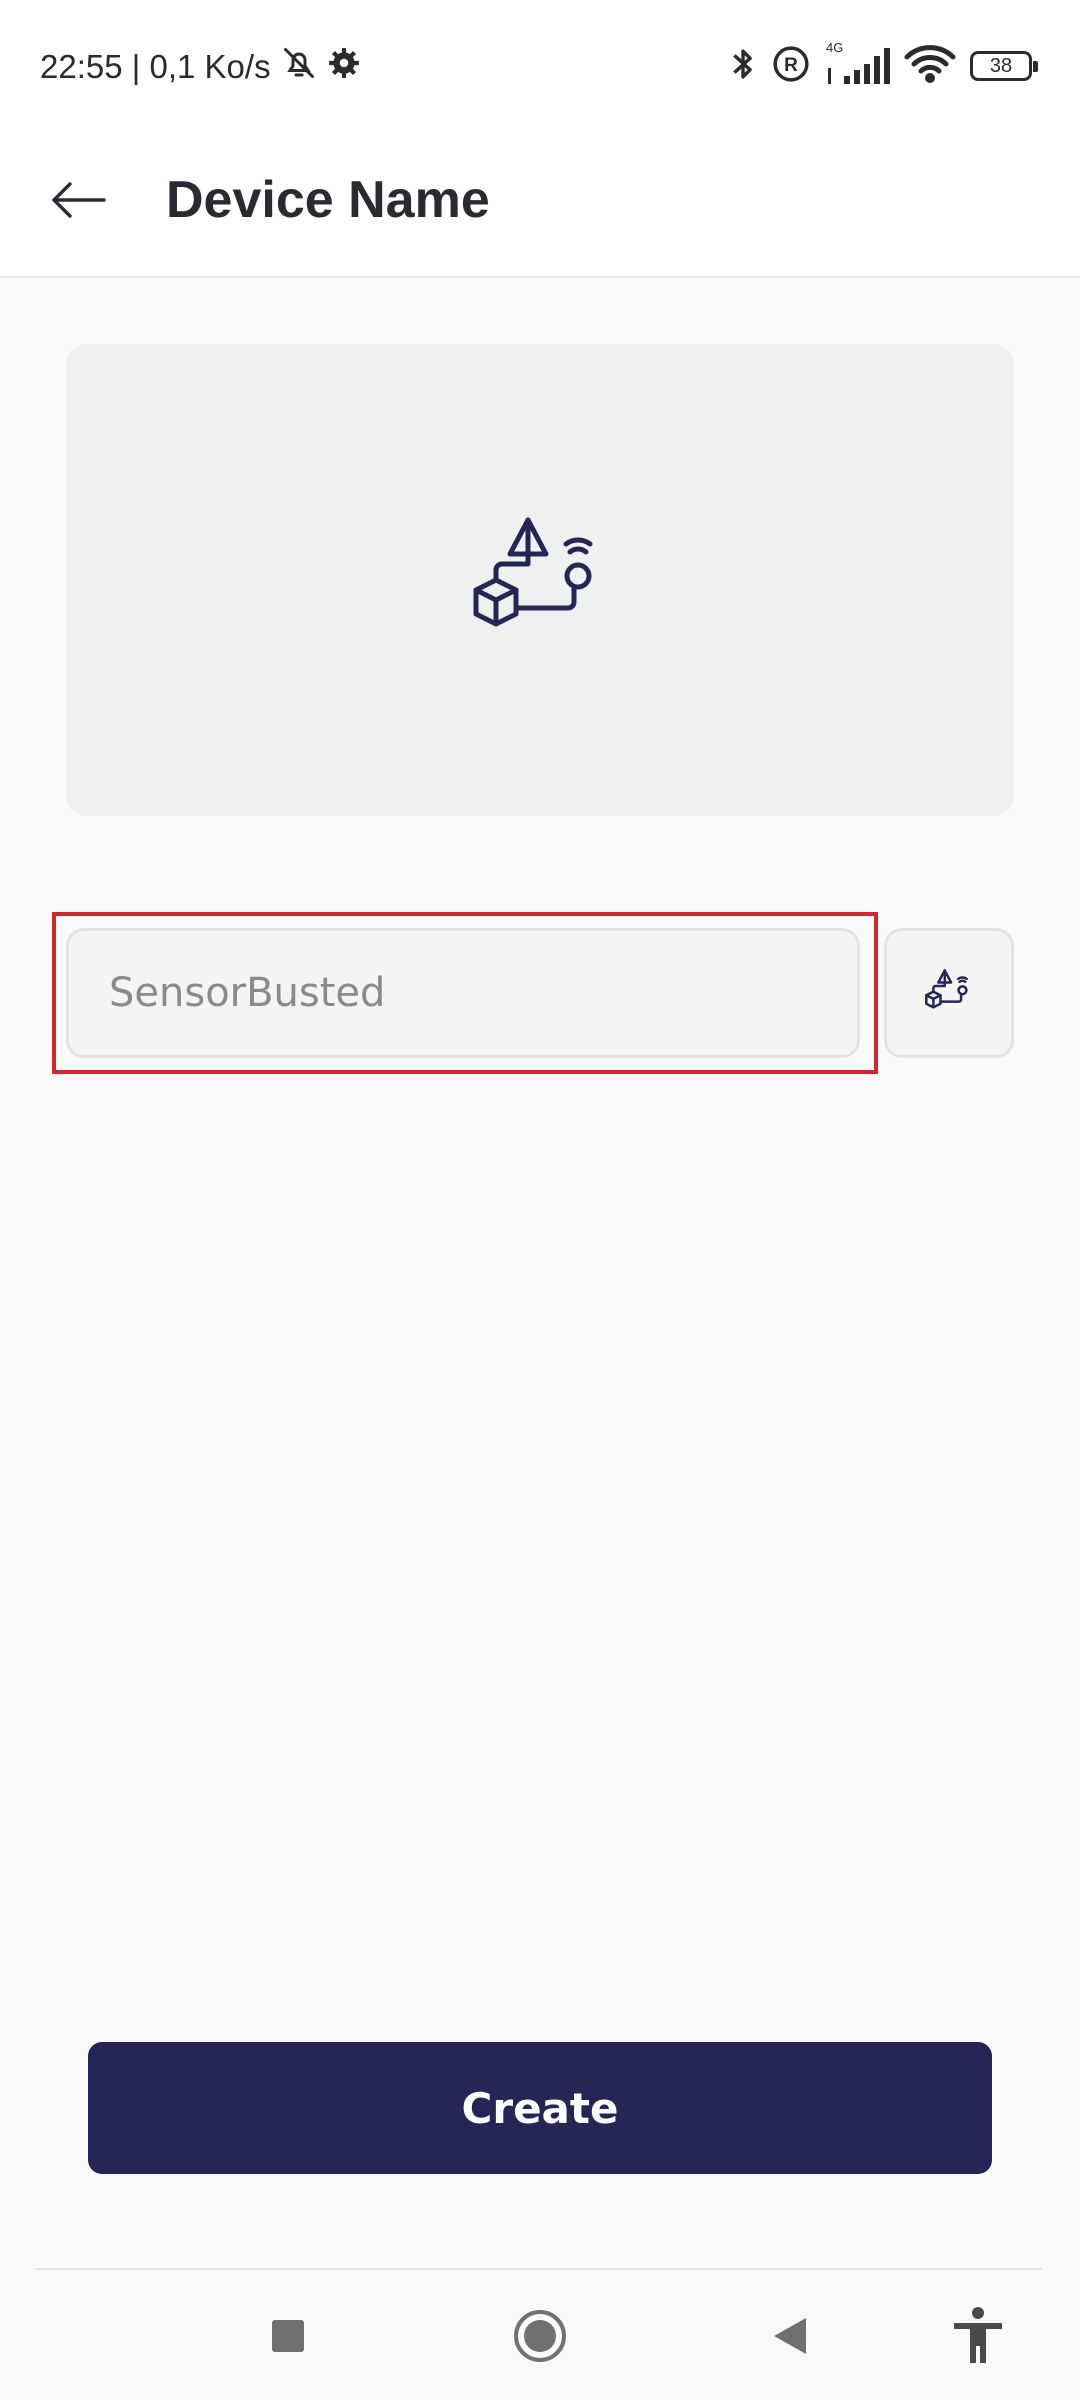 The width and height of the screenshot is (1080, 2400). I want to click on status-right: R 4G 38, so click(883, 66).